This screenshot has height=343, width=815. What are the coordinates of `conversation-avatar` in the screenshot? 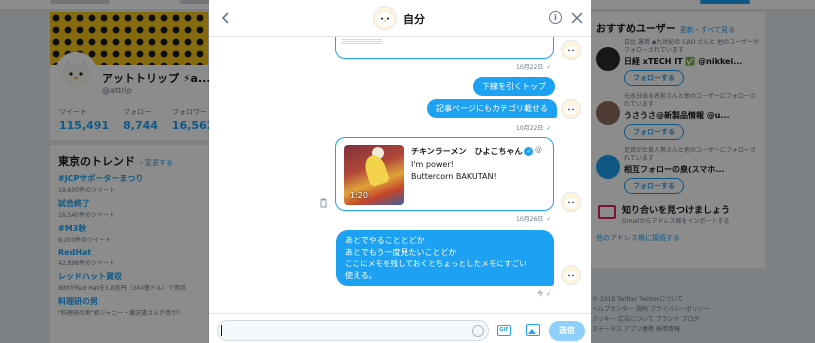 It's located at (385, 18).